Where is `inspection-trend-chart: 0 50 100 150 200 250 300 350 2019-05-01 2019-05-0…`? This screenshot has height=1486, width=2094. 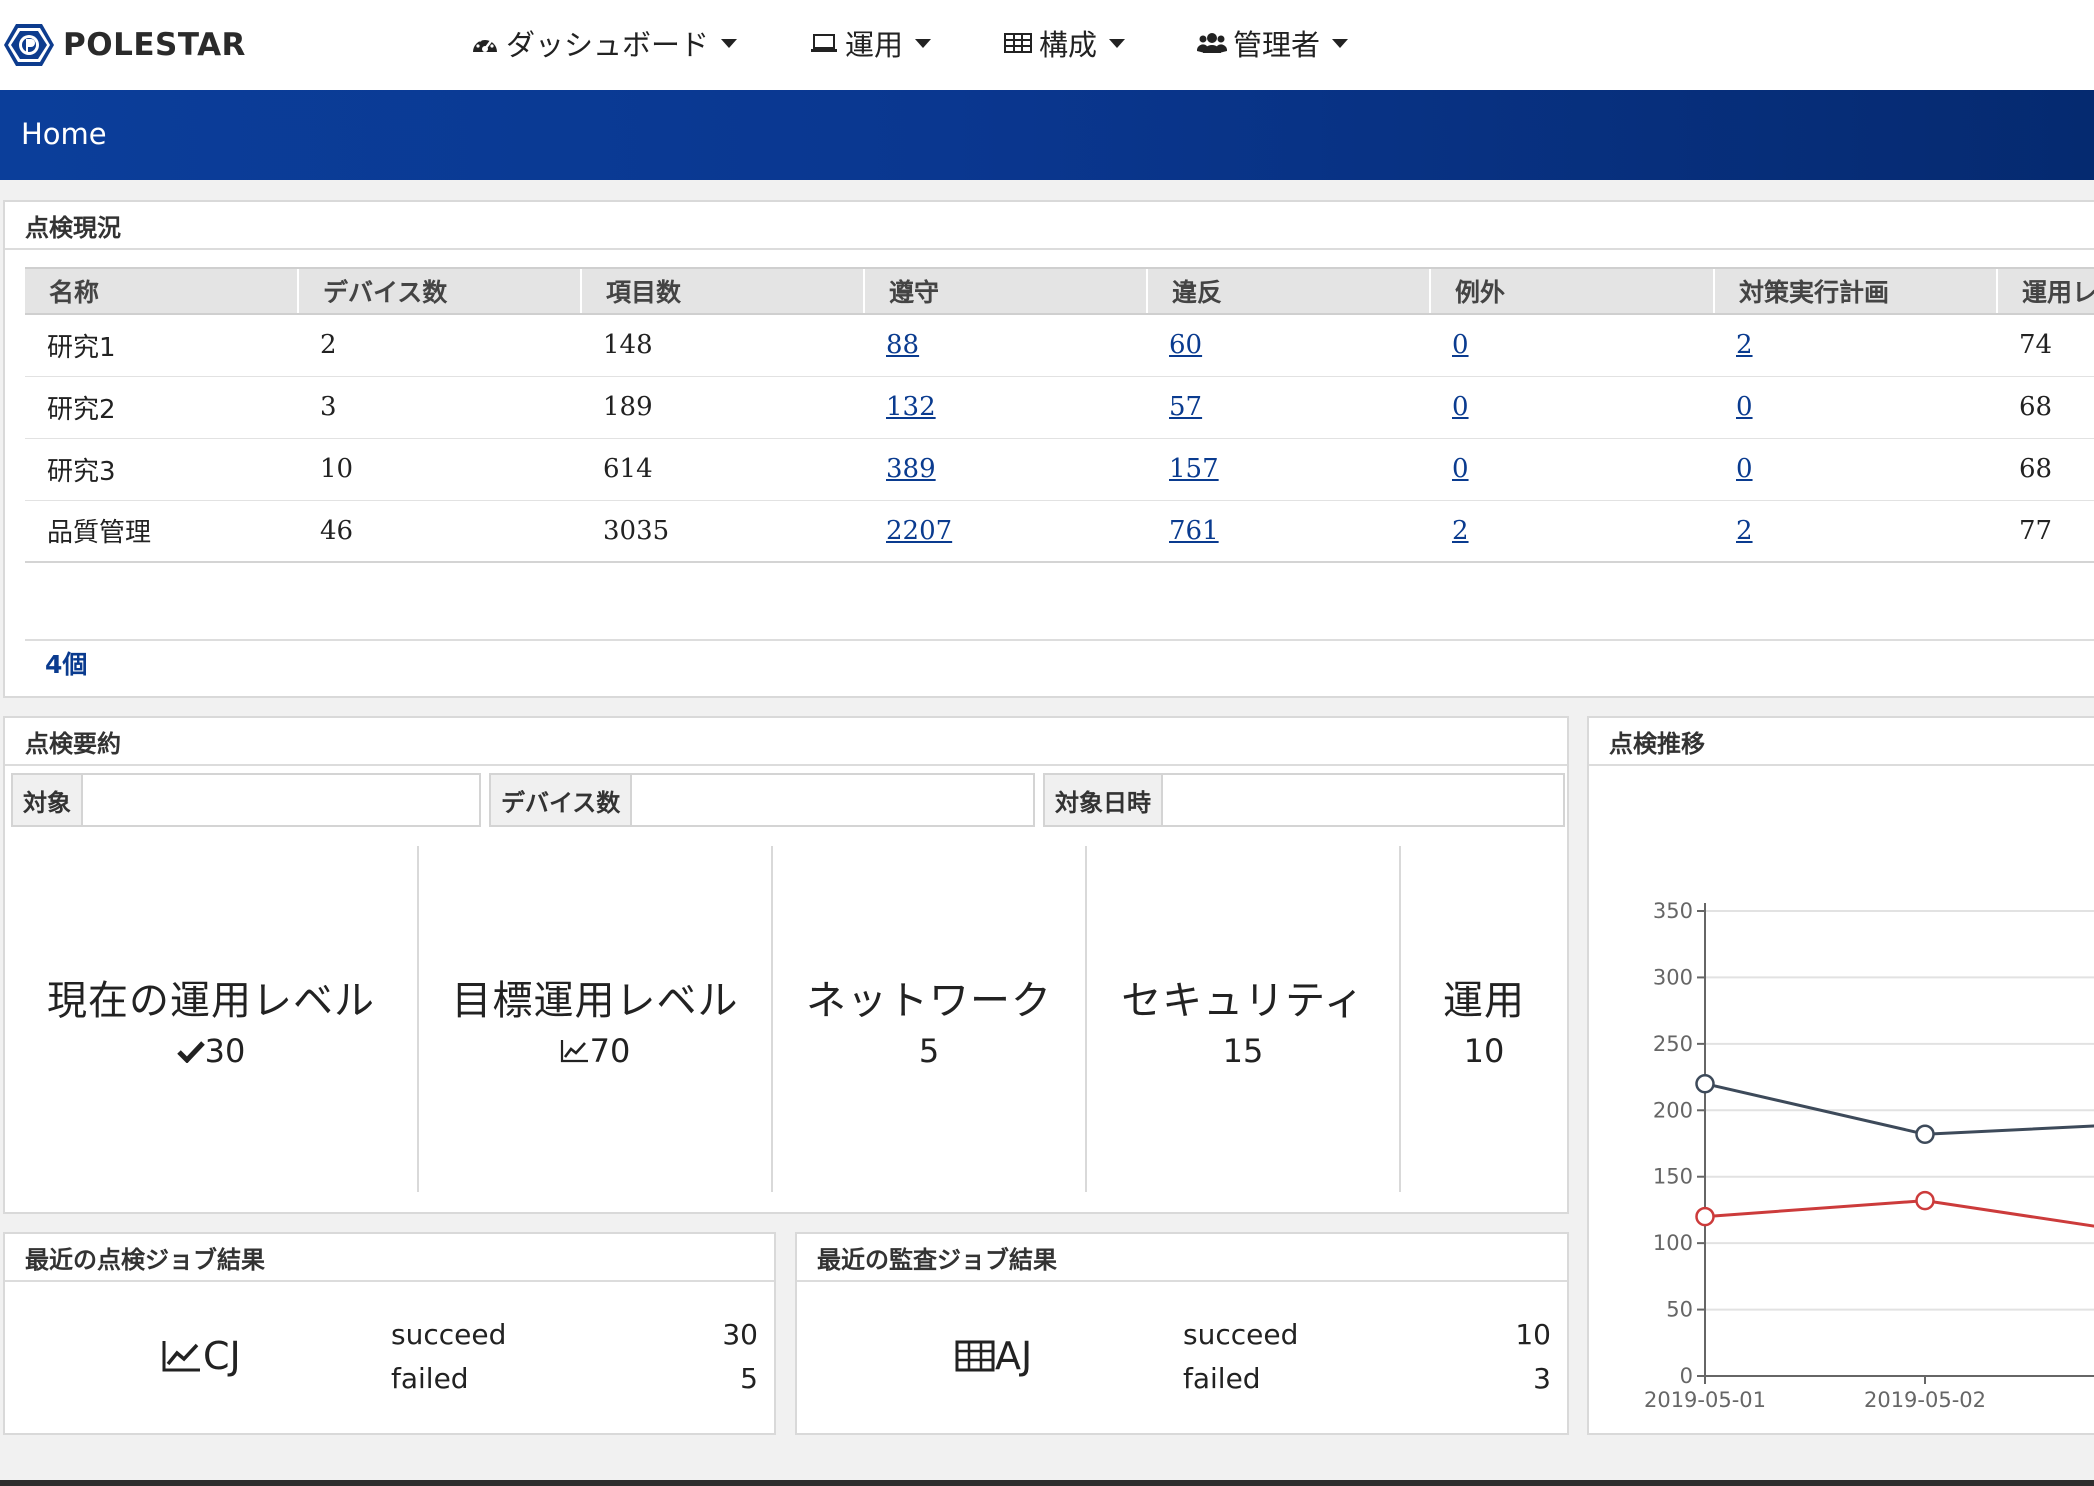 inspection-trend-chart: 0 50 100 150 200 250 300 350 2019-05-01 2019-05-0… is located at coordinates (1869, 1155).